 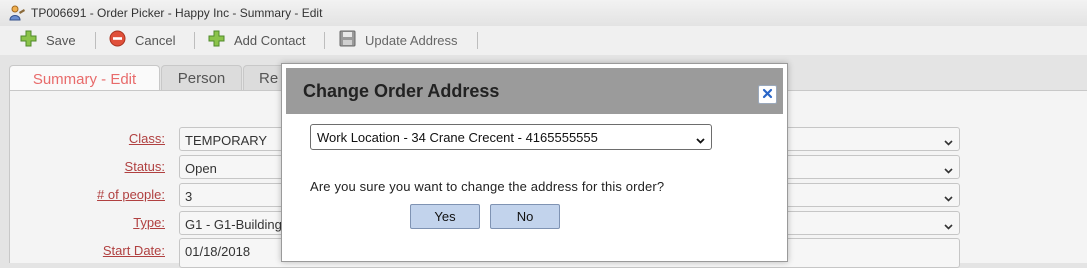 I want to click on toolbar: Save Cancel Add Contact Update Address, so click(x=543, y=41).